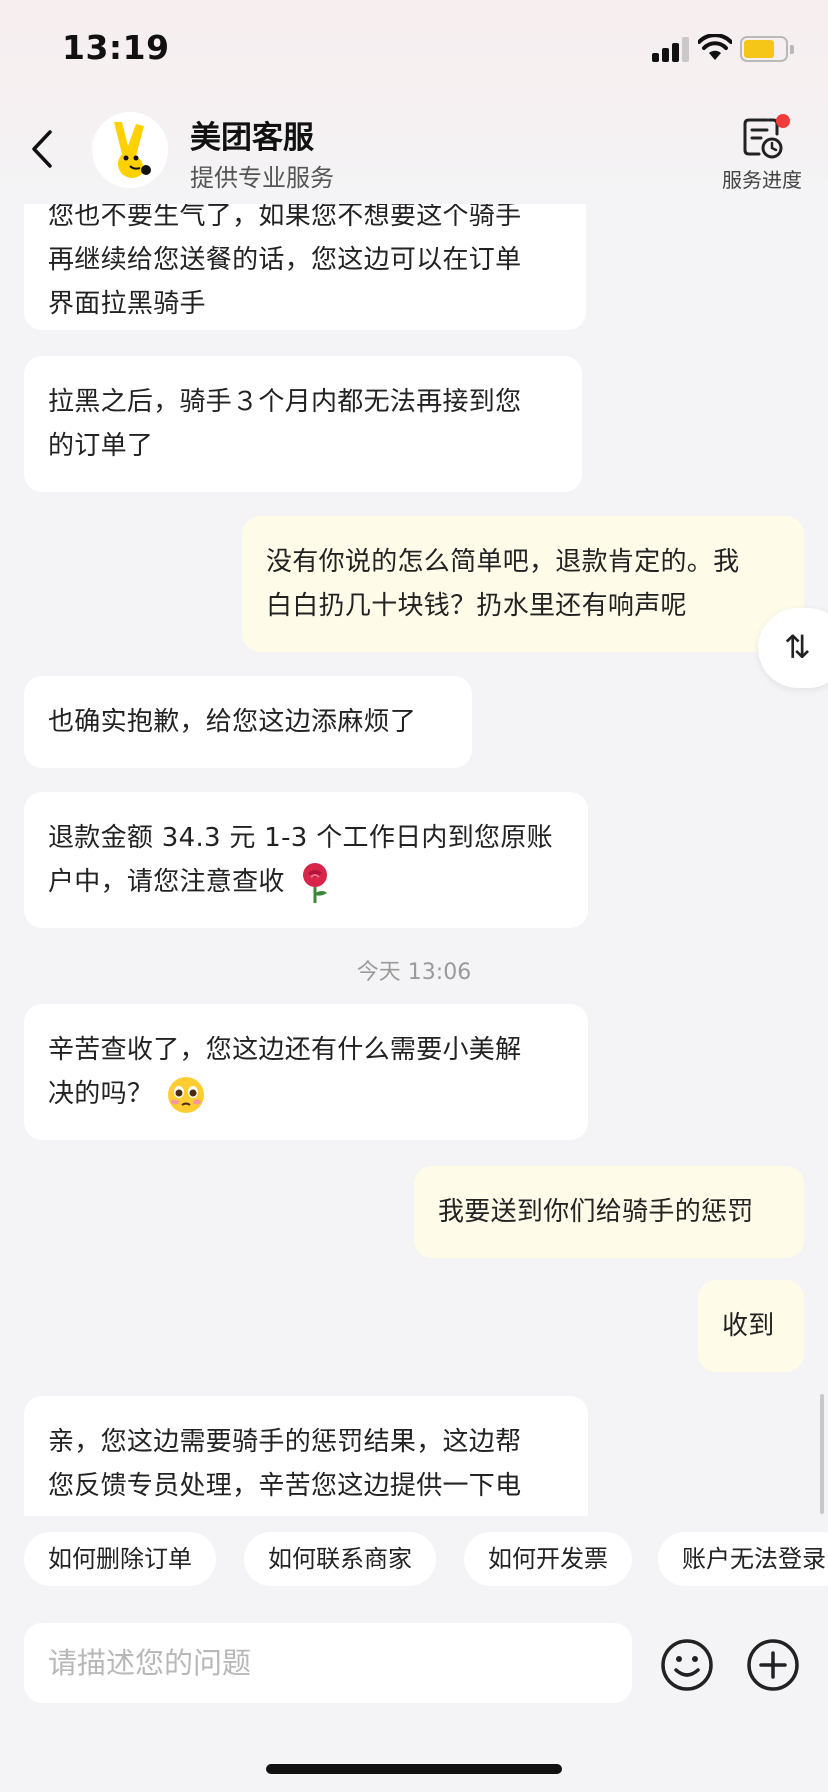 Image resolution: width=828 pixels, height=1792 pixels. I want to click on message-line: 没有你说的怎么简单吧，退款肯定的。我, so click(503, 562).